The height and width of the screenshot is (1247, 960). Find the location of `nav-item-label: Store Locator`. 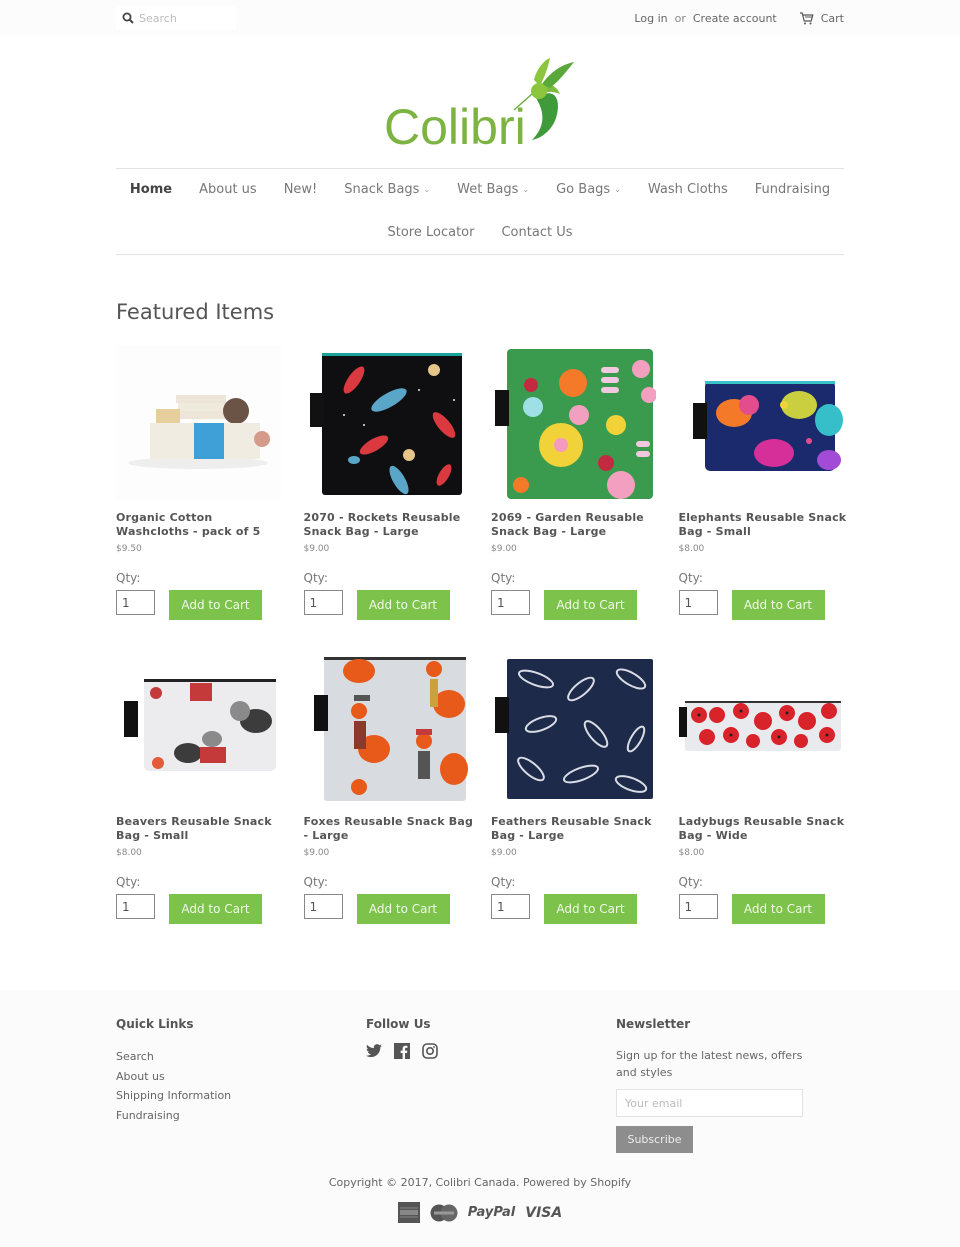

nav-item-label: Store Locator is located at coordinates (431, 232).